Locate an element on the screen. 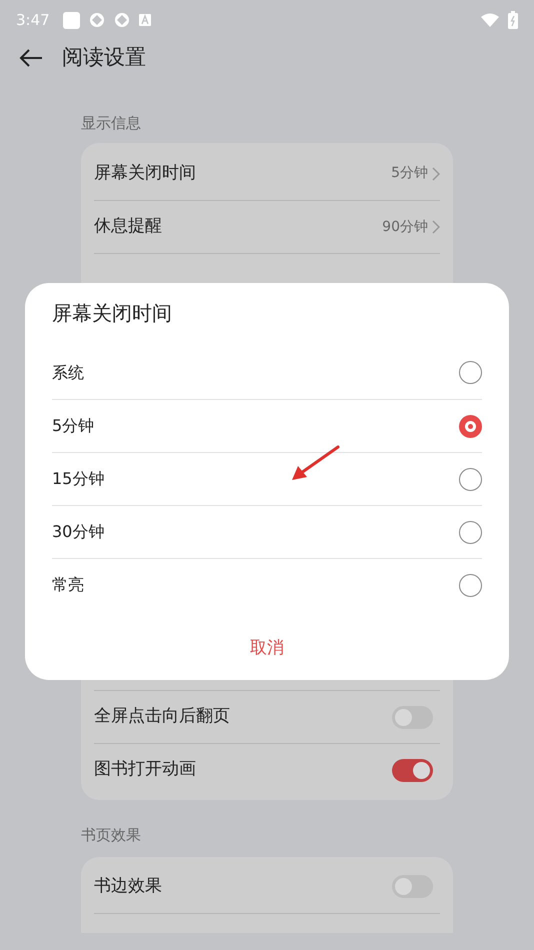  battery-icon is located at coordinates (513, 20).